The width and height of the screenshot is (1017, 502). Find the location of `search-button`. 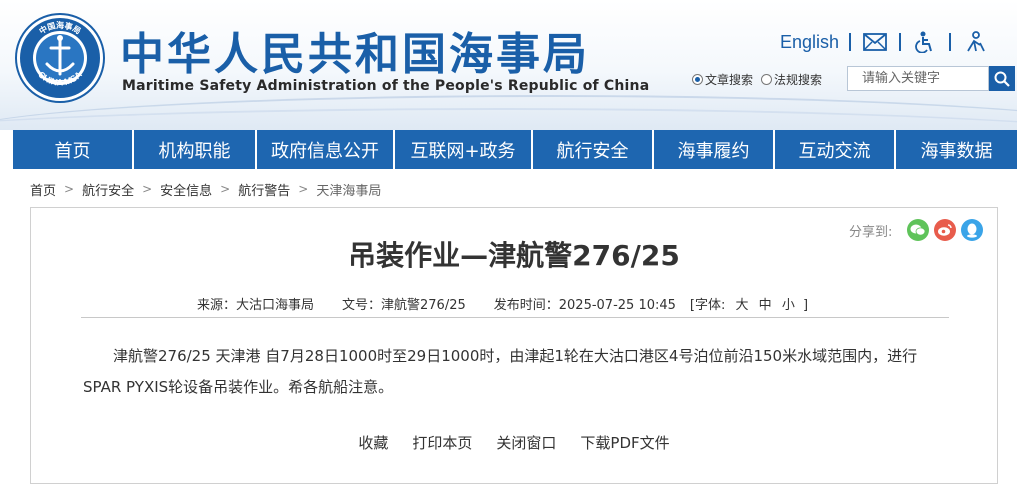

search-button is located at coordinates (1002, 78).